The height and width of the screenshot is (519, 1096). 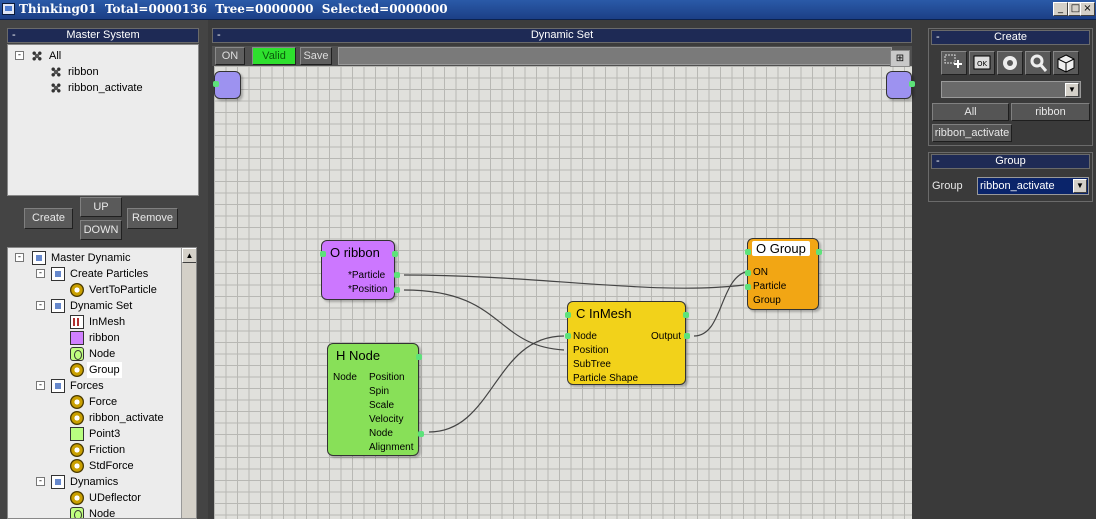 I want to click on tree-item-master-dynamic: Master Dynamic, so click(x=82, y=258).